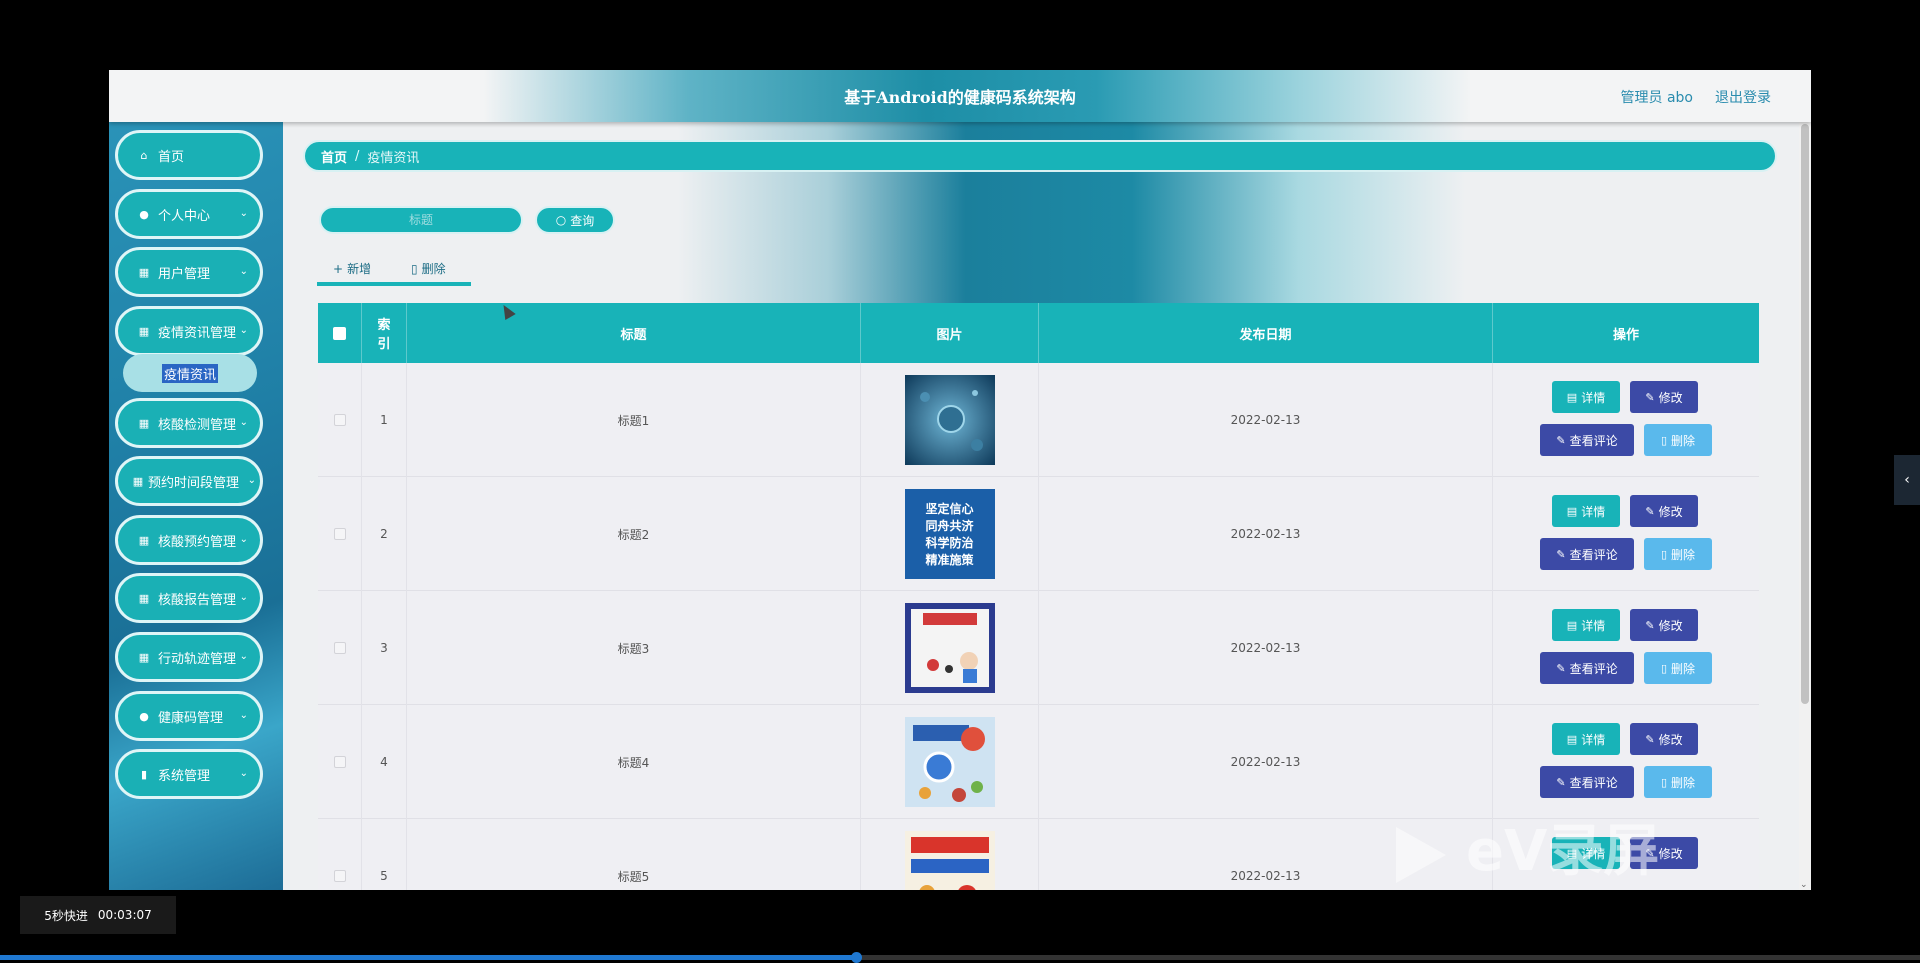  What do you see at coordinates (1563, 851) in the screenshot?
I see `watermark-text: eV录屏` at bounding box center [1563, 851].